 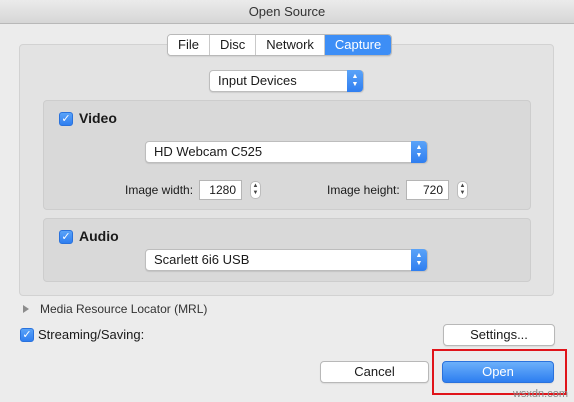 I want to click on video-device-value: HD Webcam C525, so click(x=208, y=151).